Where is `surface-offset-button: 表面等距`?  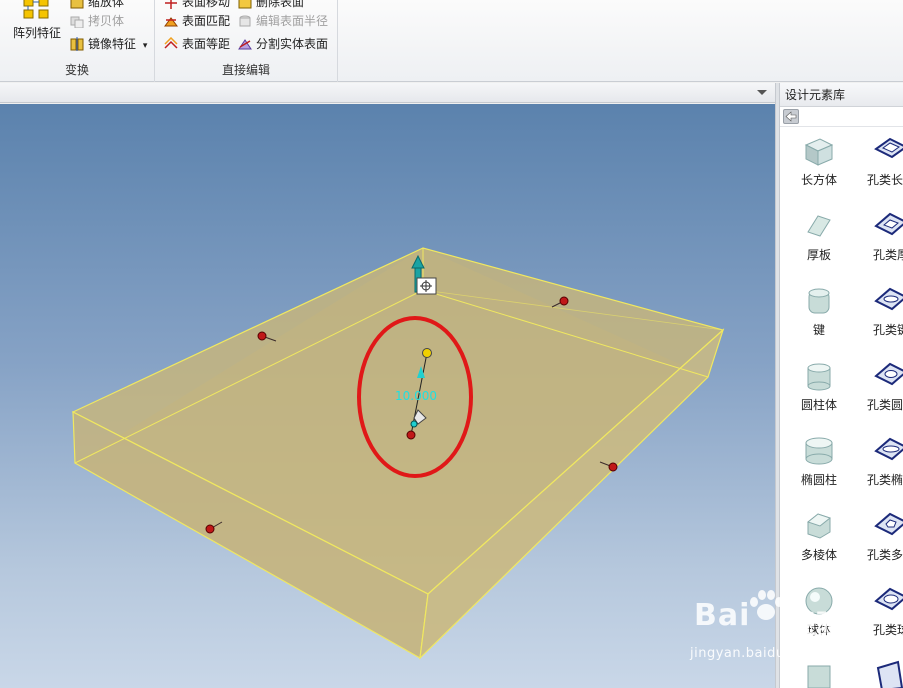
surface-offset-button: 表面等距 is located at coordinates (197, 44).